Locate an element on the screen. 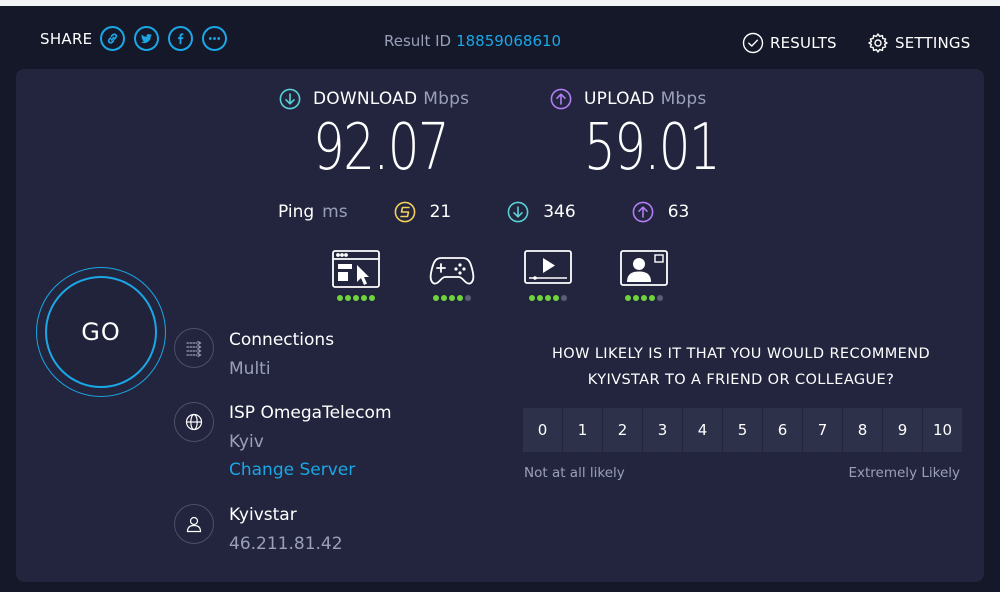 The height and width of the screenshot is (592, 1000). result-id-link: 18859068610 is located at coordinates (508, 41).